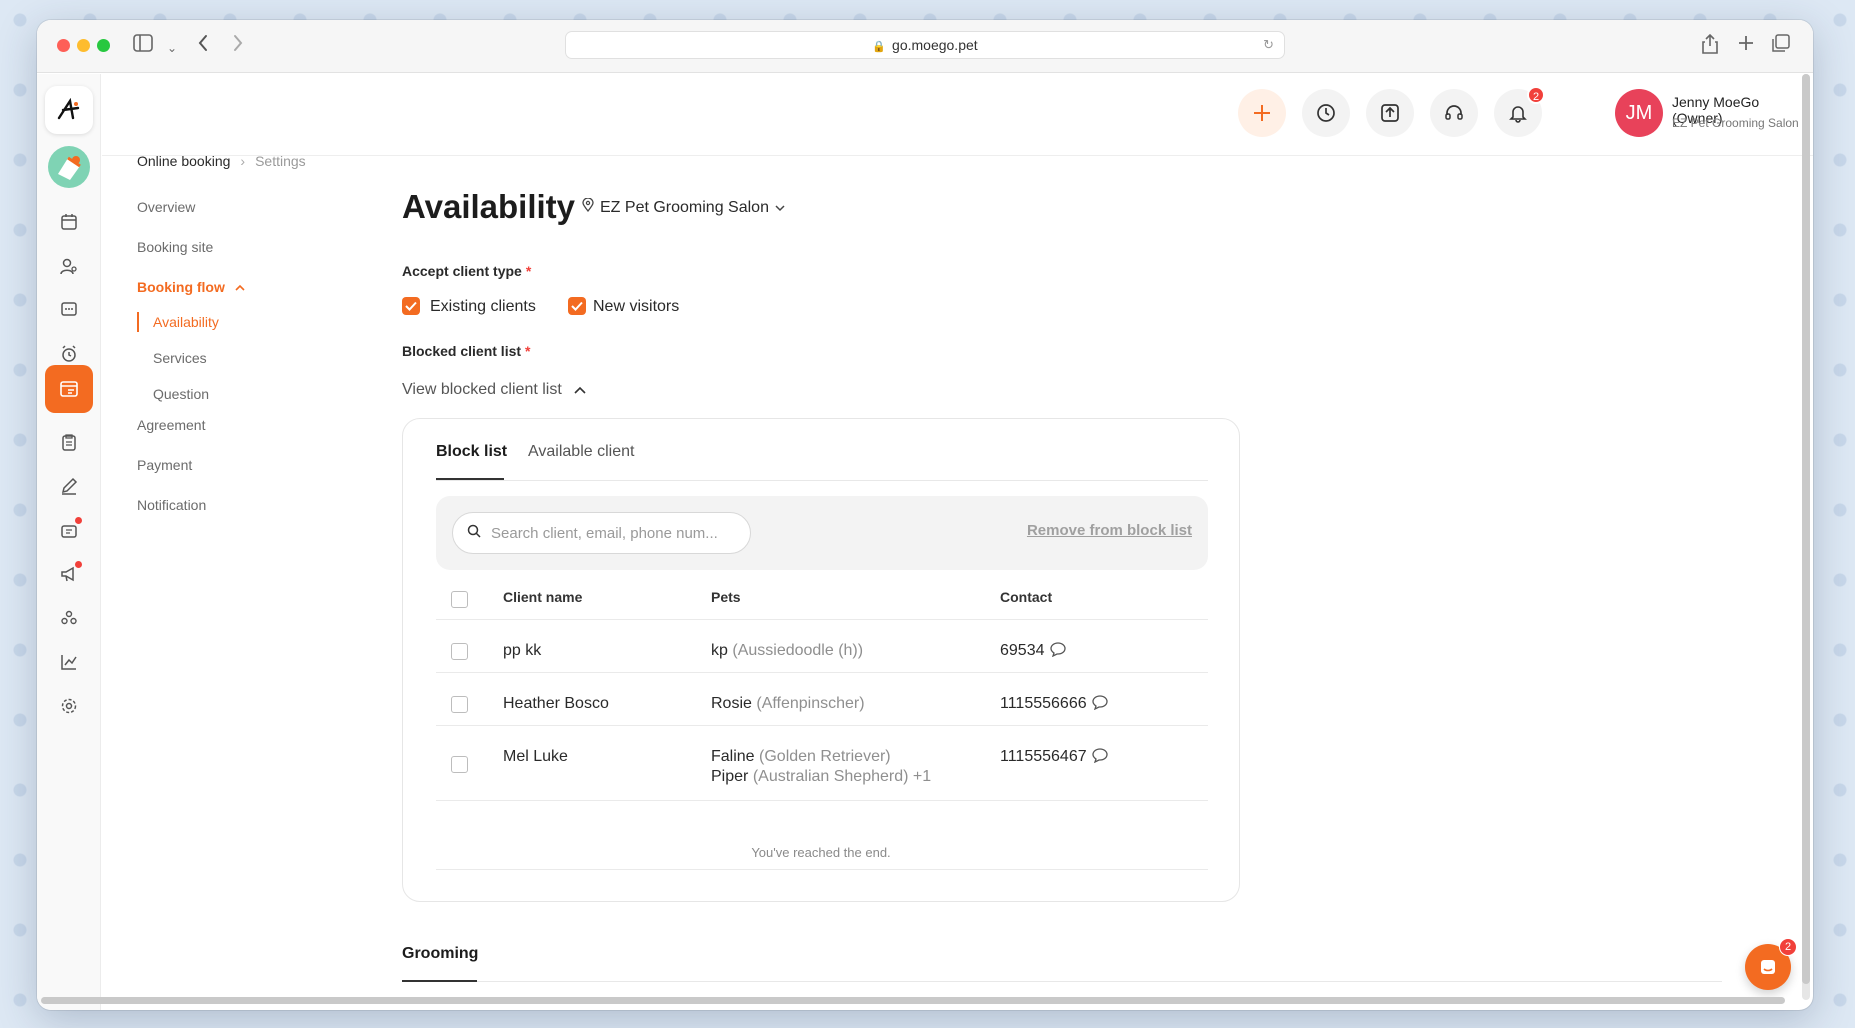 This screenshot has width=1855, height=1028. I want to click on accept-client-type-label: Accept client type *, so click(466, 271).